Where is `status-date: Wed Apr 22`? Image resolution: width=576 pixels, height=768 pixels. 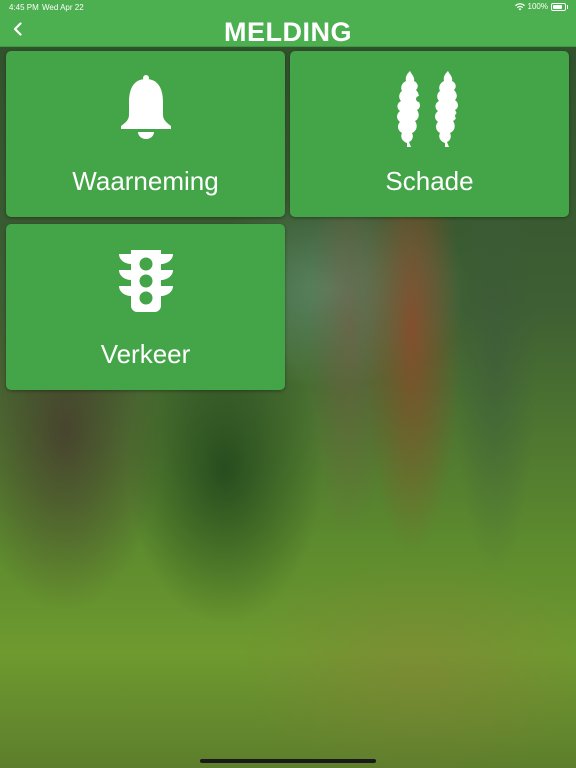 status-date: Wed Apr 22 is located at coordinates (63, 7).